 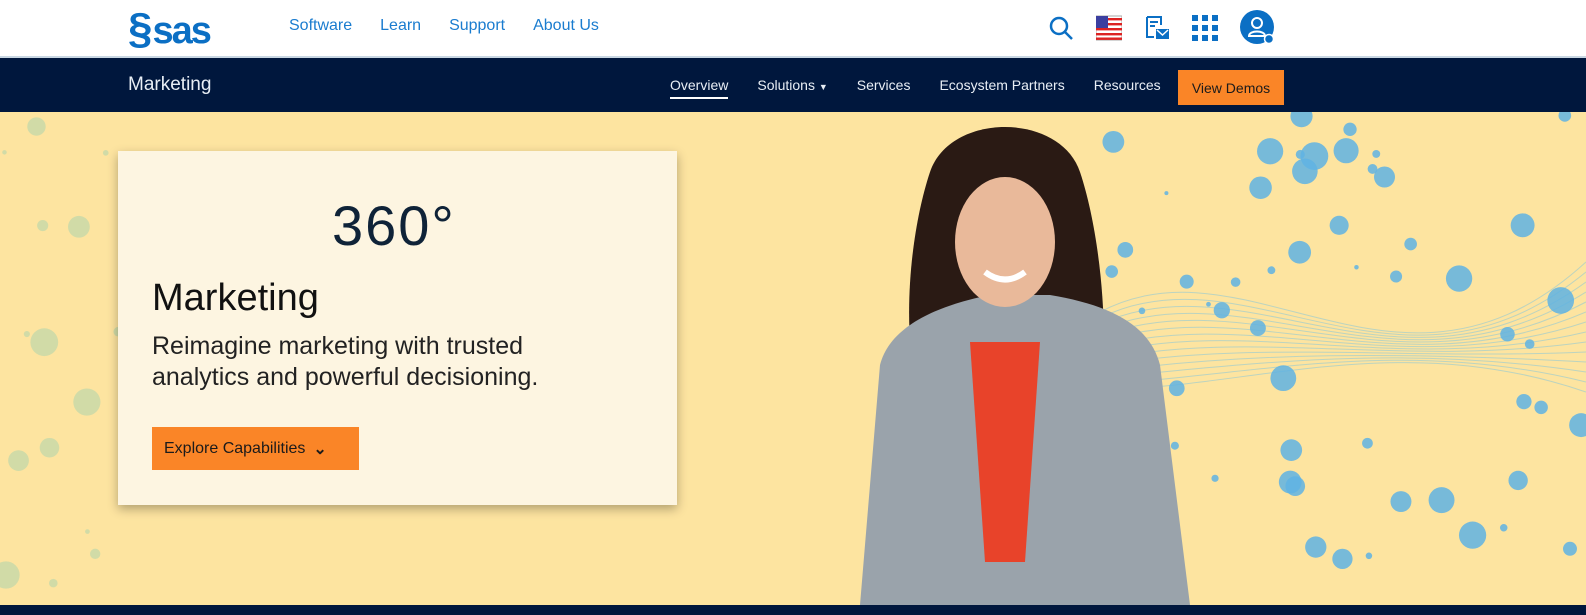 I want to click on us-flag-icon, so click(x=1109, y=28).